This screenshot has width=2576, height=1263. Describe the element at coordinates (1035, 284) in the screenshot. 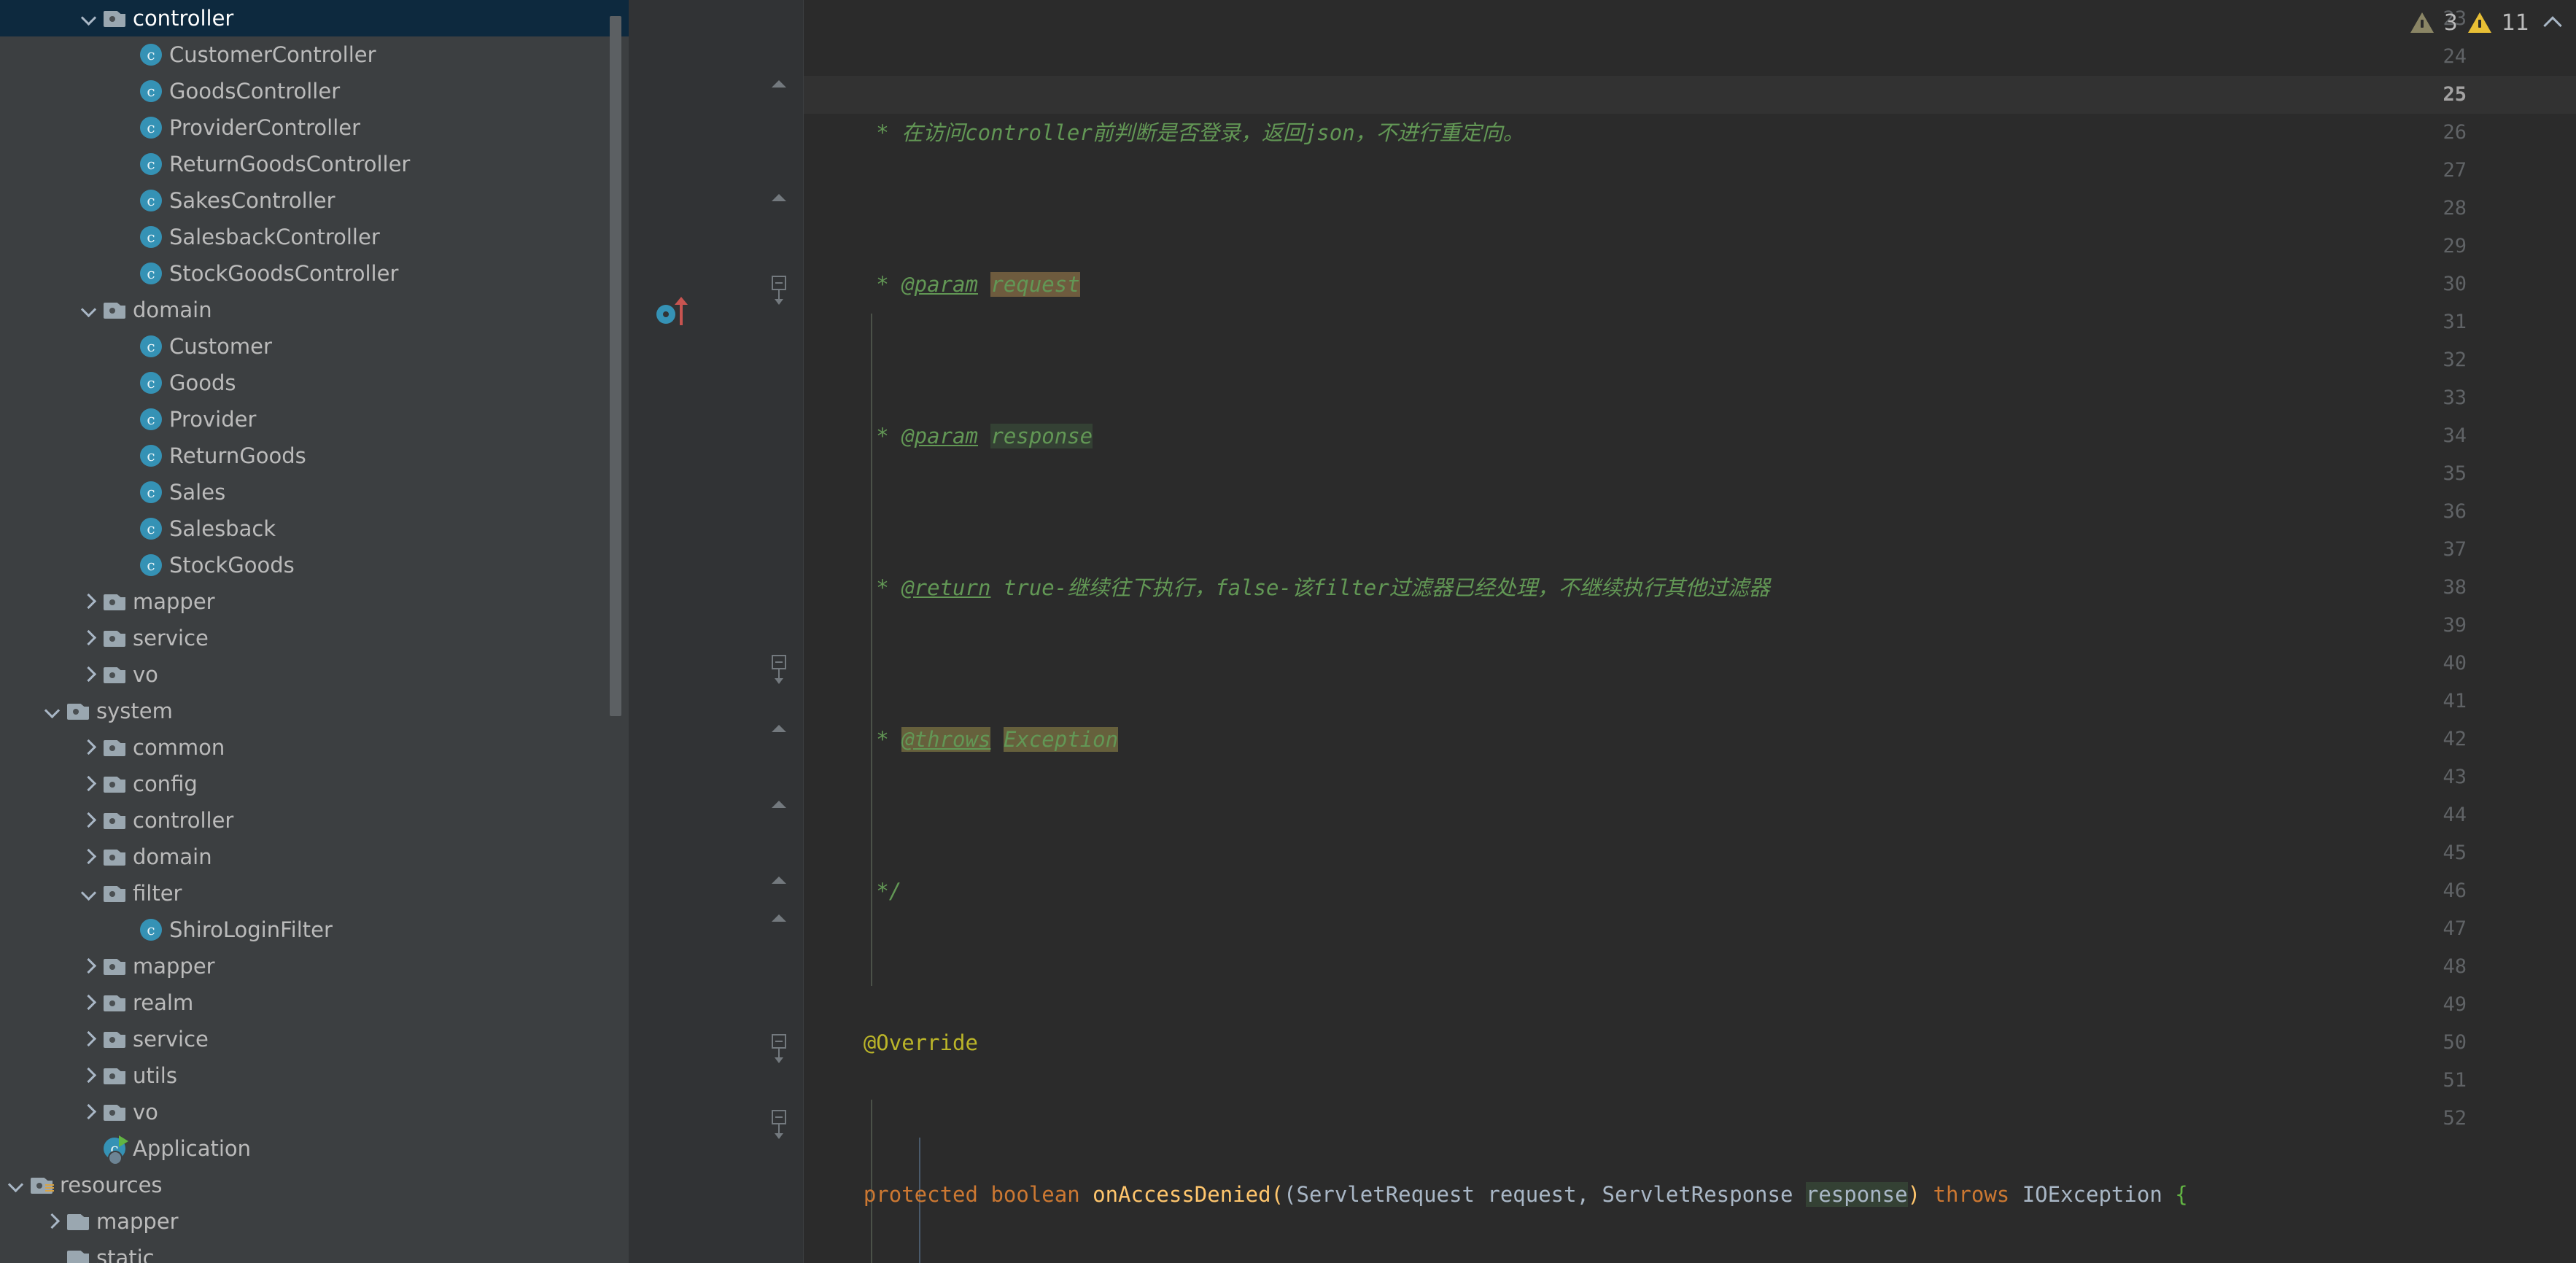

I see `javadoc-param-request: request` at that location.